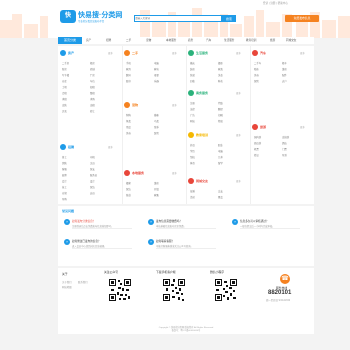 The height and width of the screenshot is (350, 350). I want to click on category-link: 数码, so click(128, 75).